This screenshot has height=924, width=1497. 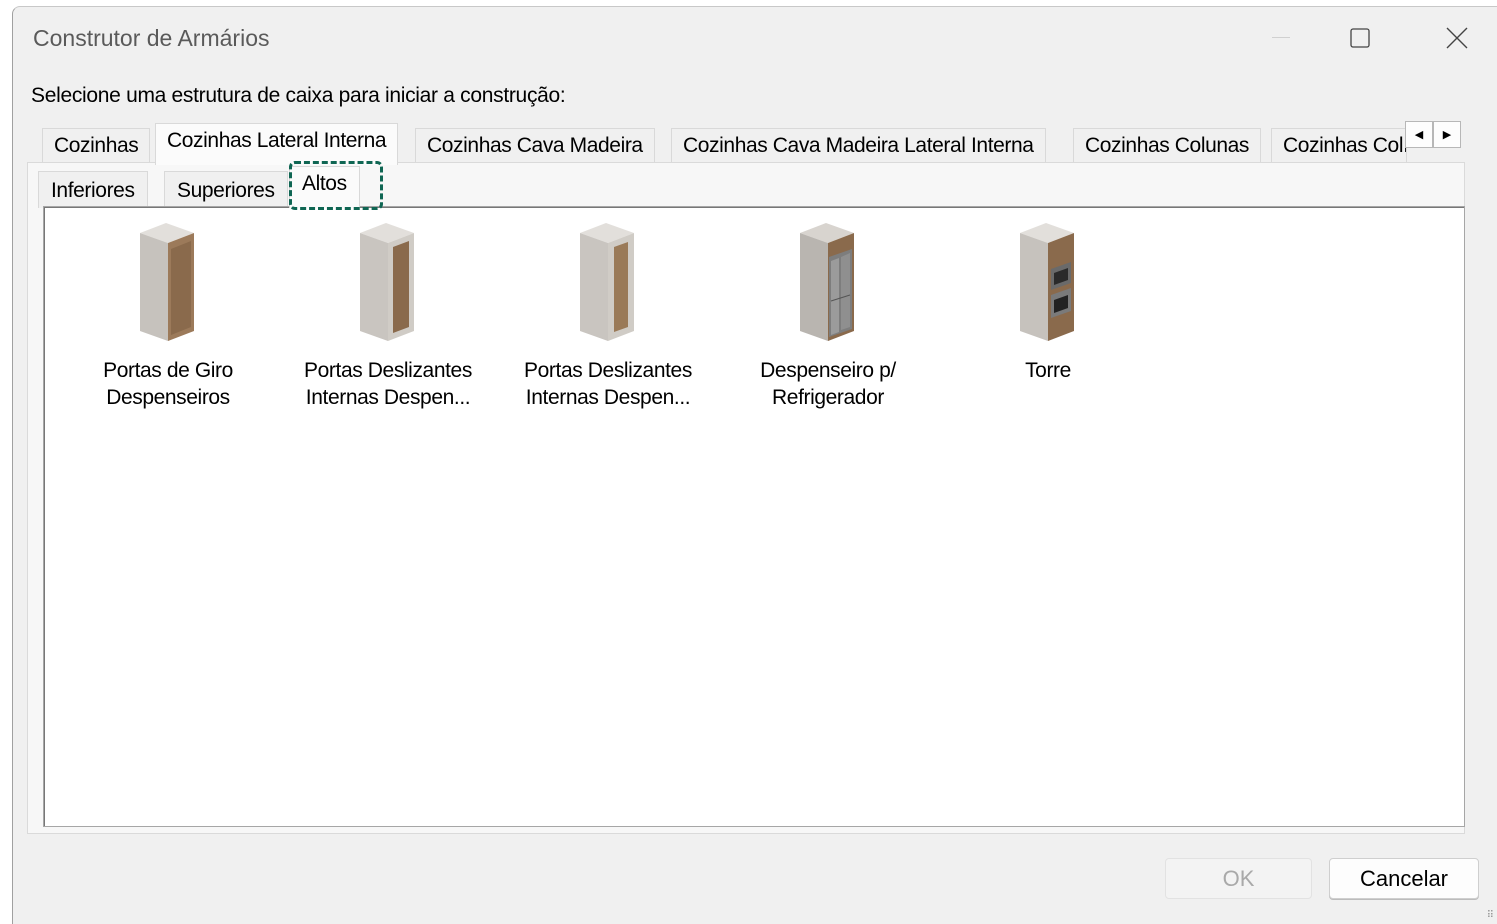 I want to click on altos-tab-highlight, so click(x=336, y=185).